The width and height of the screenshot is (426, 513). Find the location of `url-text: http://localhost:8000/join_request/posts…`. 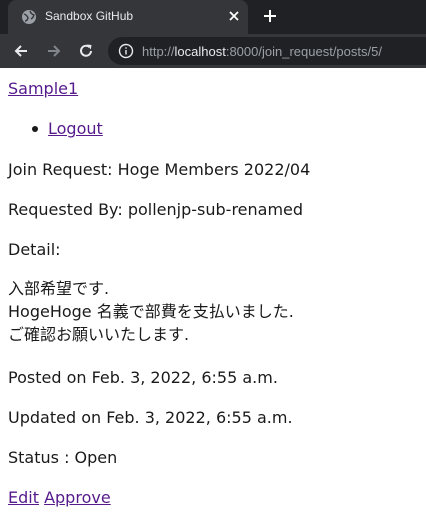

url-text: http://localhost:8000/join_request/posts… is located at coordinates (262, 51).